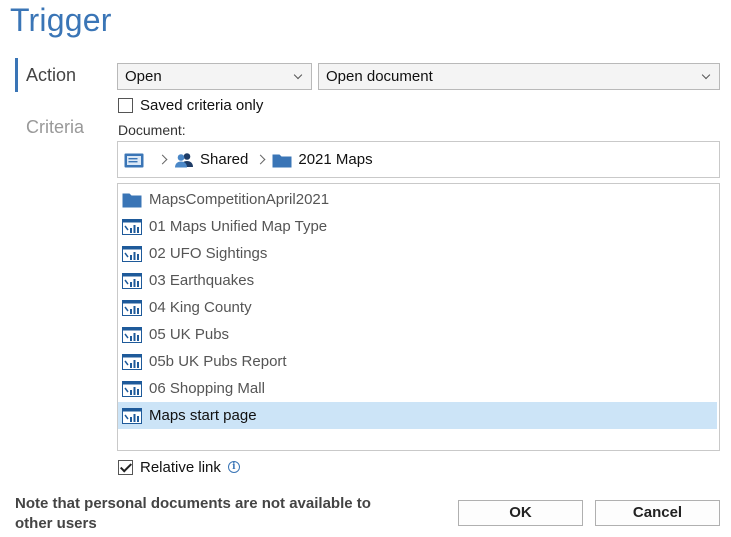 This screenshot has width=731, height=537. Describe the element at coordinates (520, 513) in the screenshot. I see `ok-button: OK` at that location.